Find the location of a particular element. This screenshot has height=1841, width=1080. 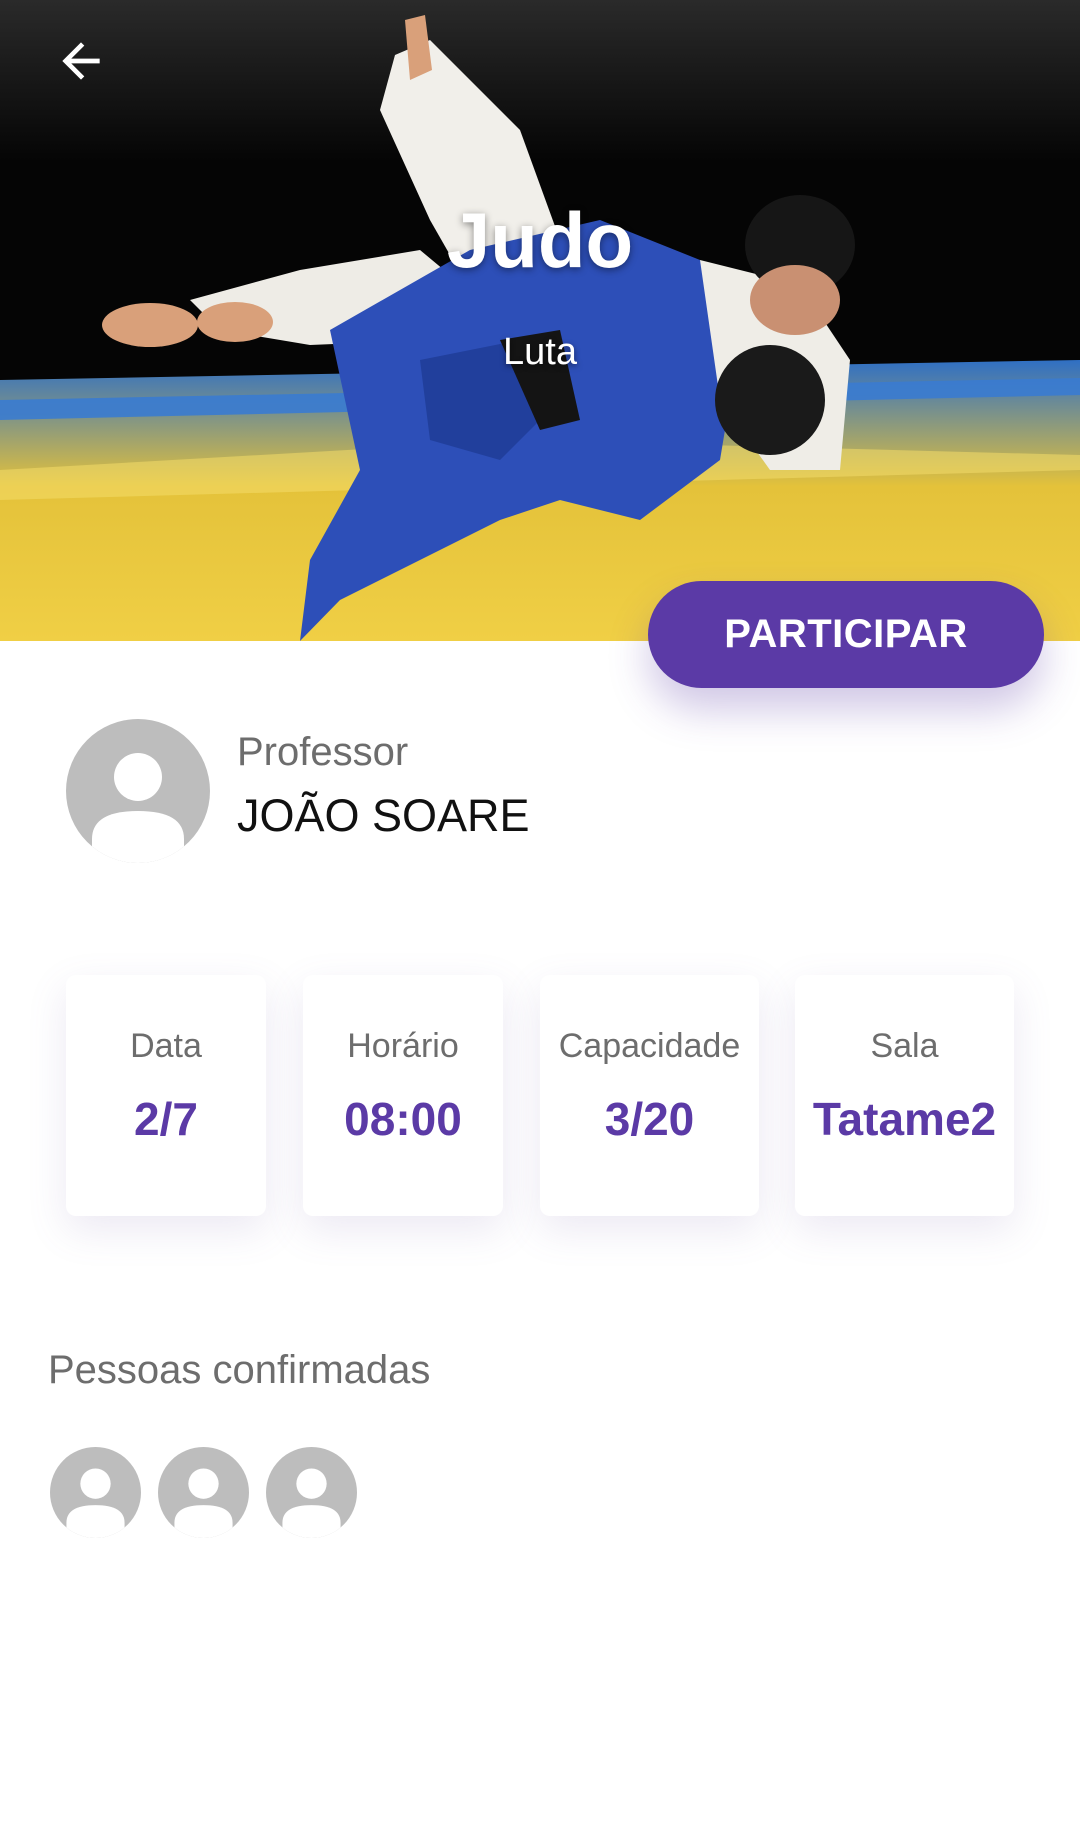

class-title: Judo is located at coordinates (540, 240).